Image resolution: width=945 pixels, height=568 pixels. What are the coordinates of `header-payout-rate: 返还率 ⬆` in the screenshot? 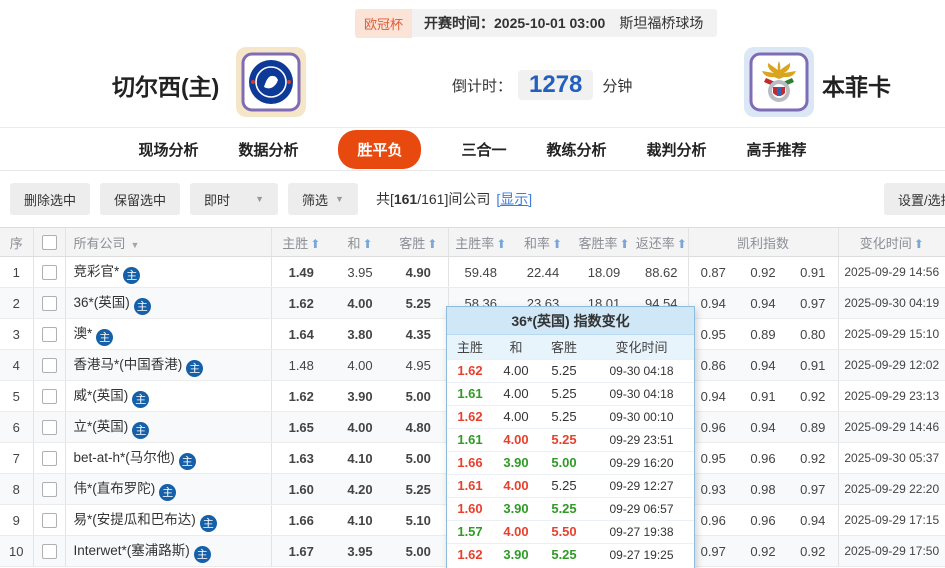 It's located at (661, 242).